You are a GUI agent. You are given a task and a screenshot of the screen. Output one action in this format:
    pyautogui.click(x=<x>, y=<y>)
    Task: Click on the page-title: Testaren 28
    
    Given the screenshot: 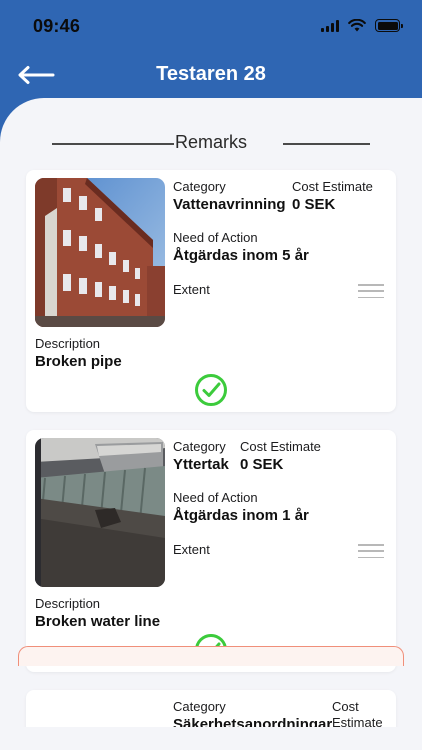 What is the action you would take?
    pyautogui.click(x=211, y=74)
    